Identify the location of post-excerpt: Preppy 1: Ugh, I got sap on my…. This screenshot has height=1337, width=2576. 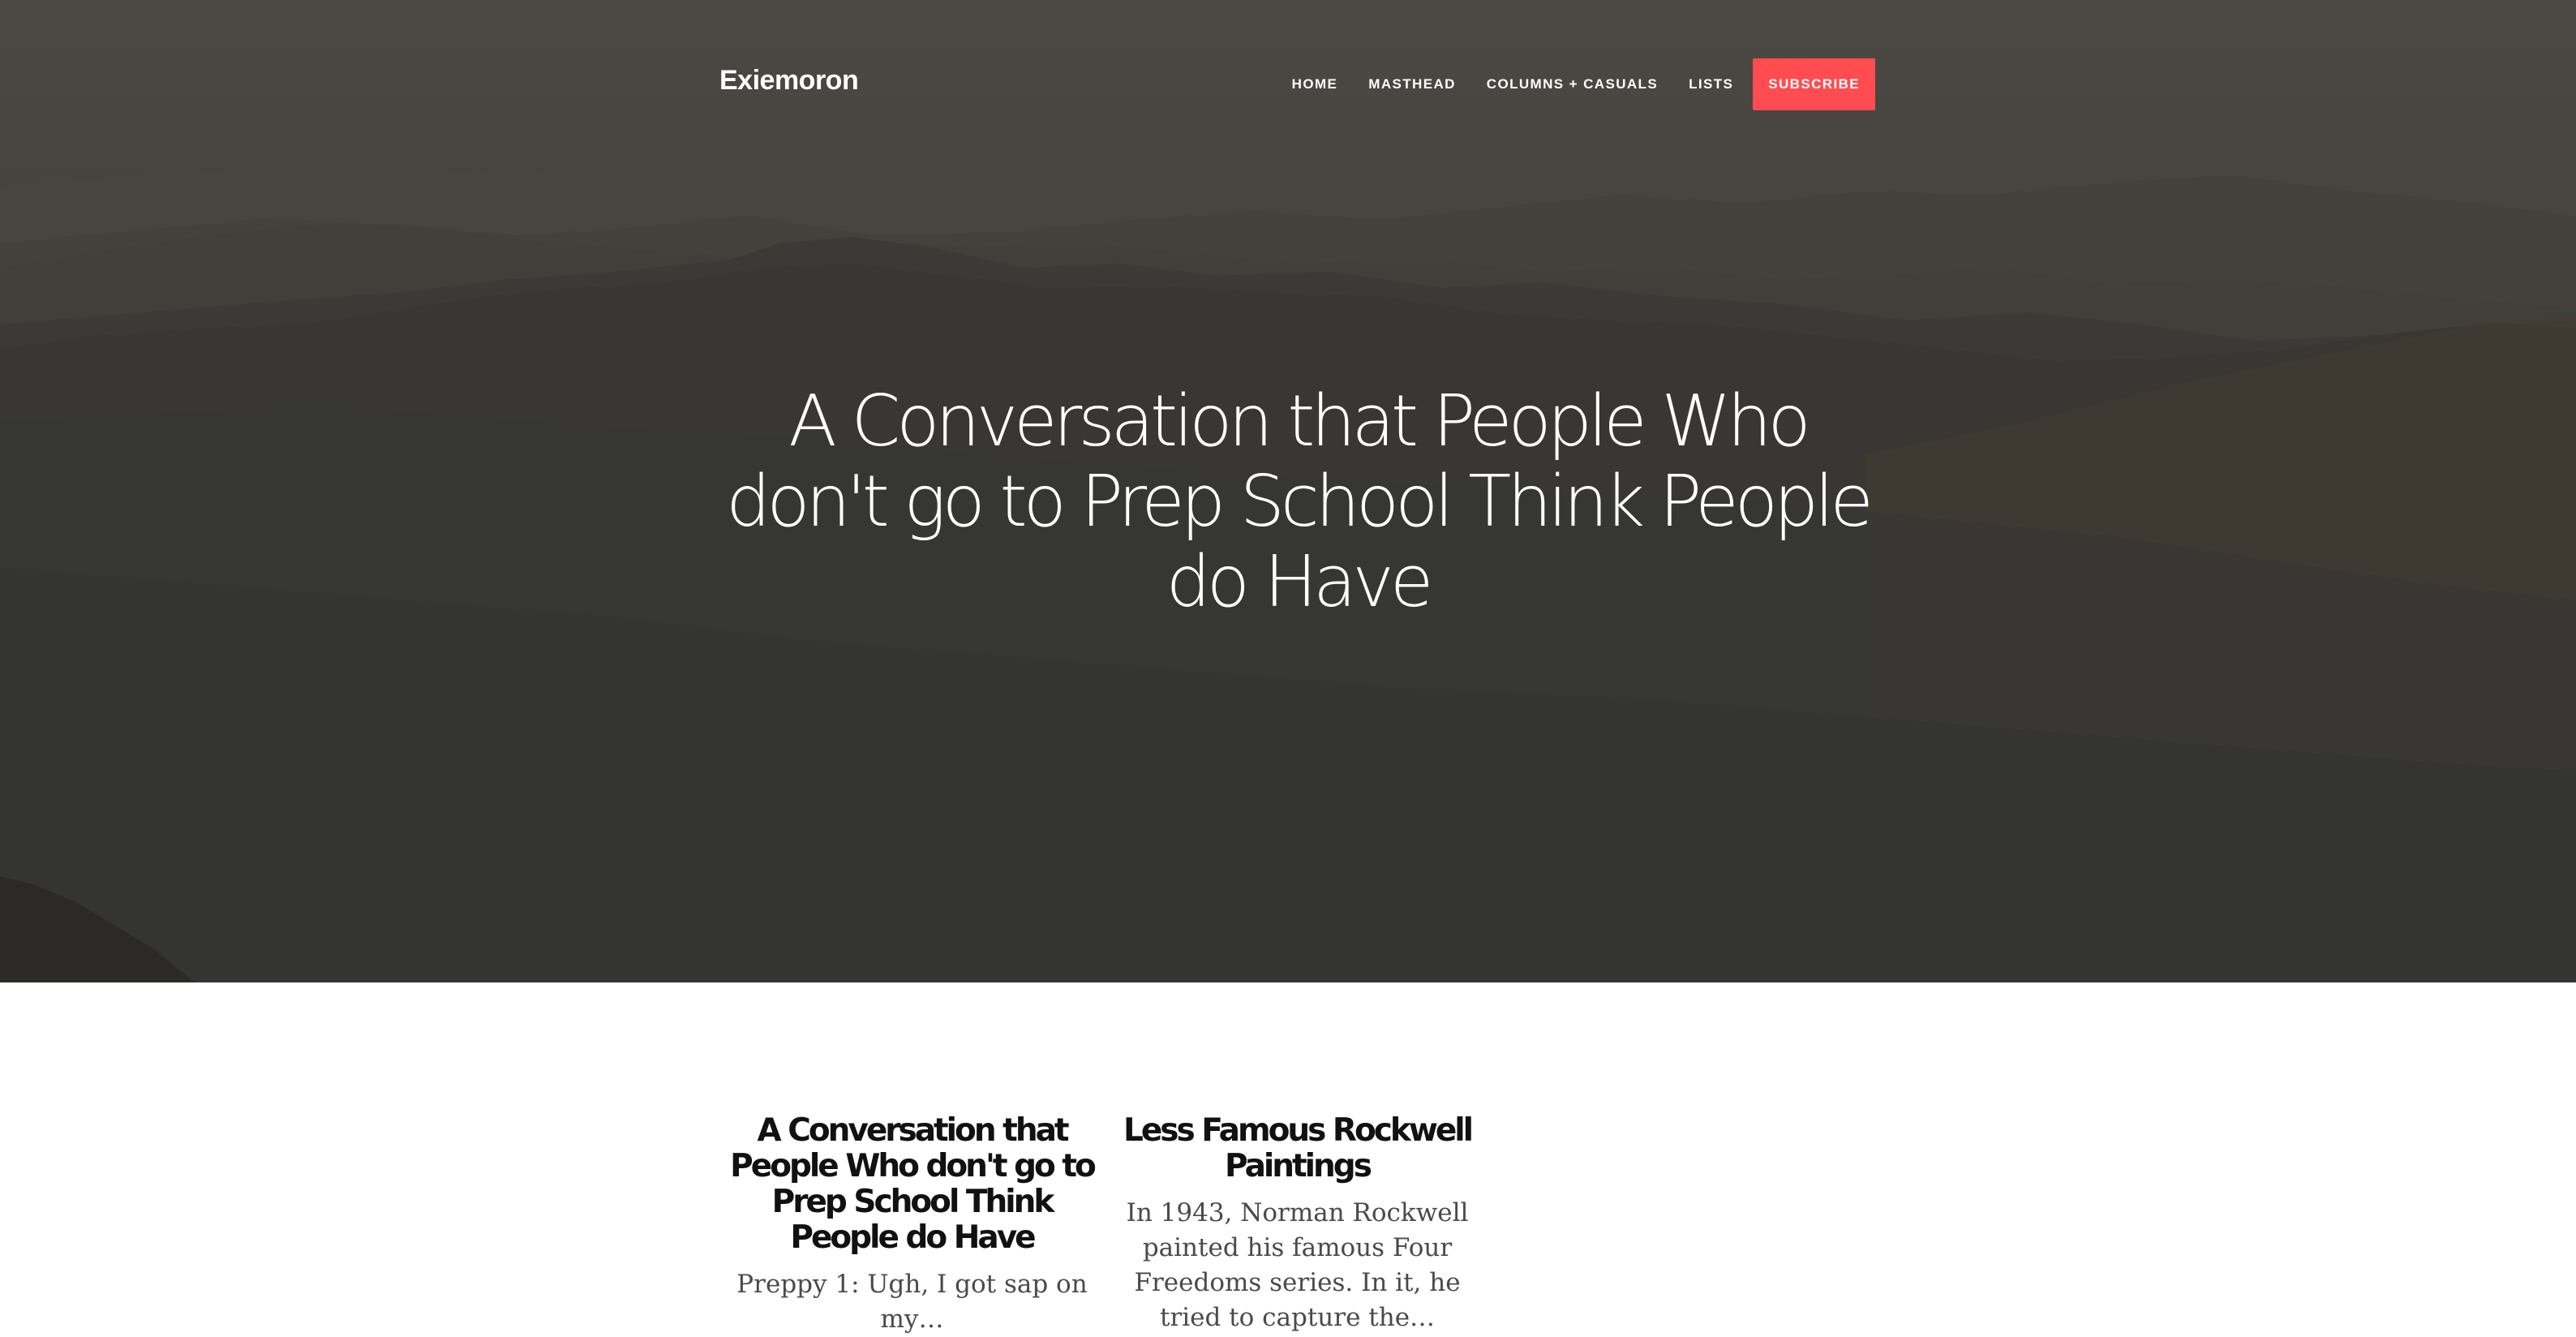
(912, 1302).